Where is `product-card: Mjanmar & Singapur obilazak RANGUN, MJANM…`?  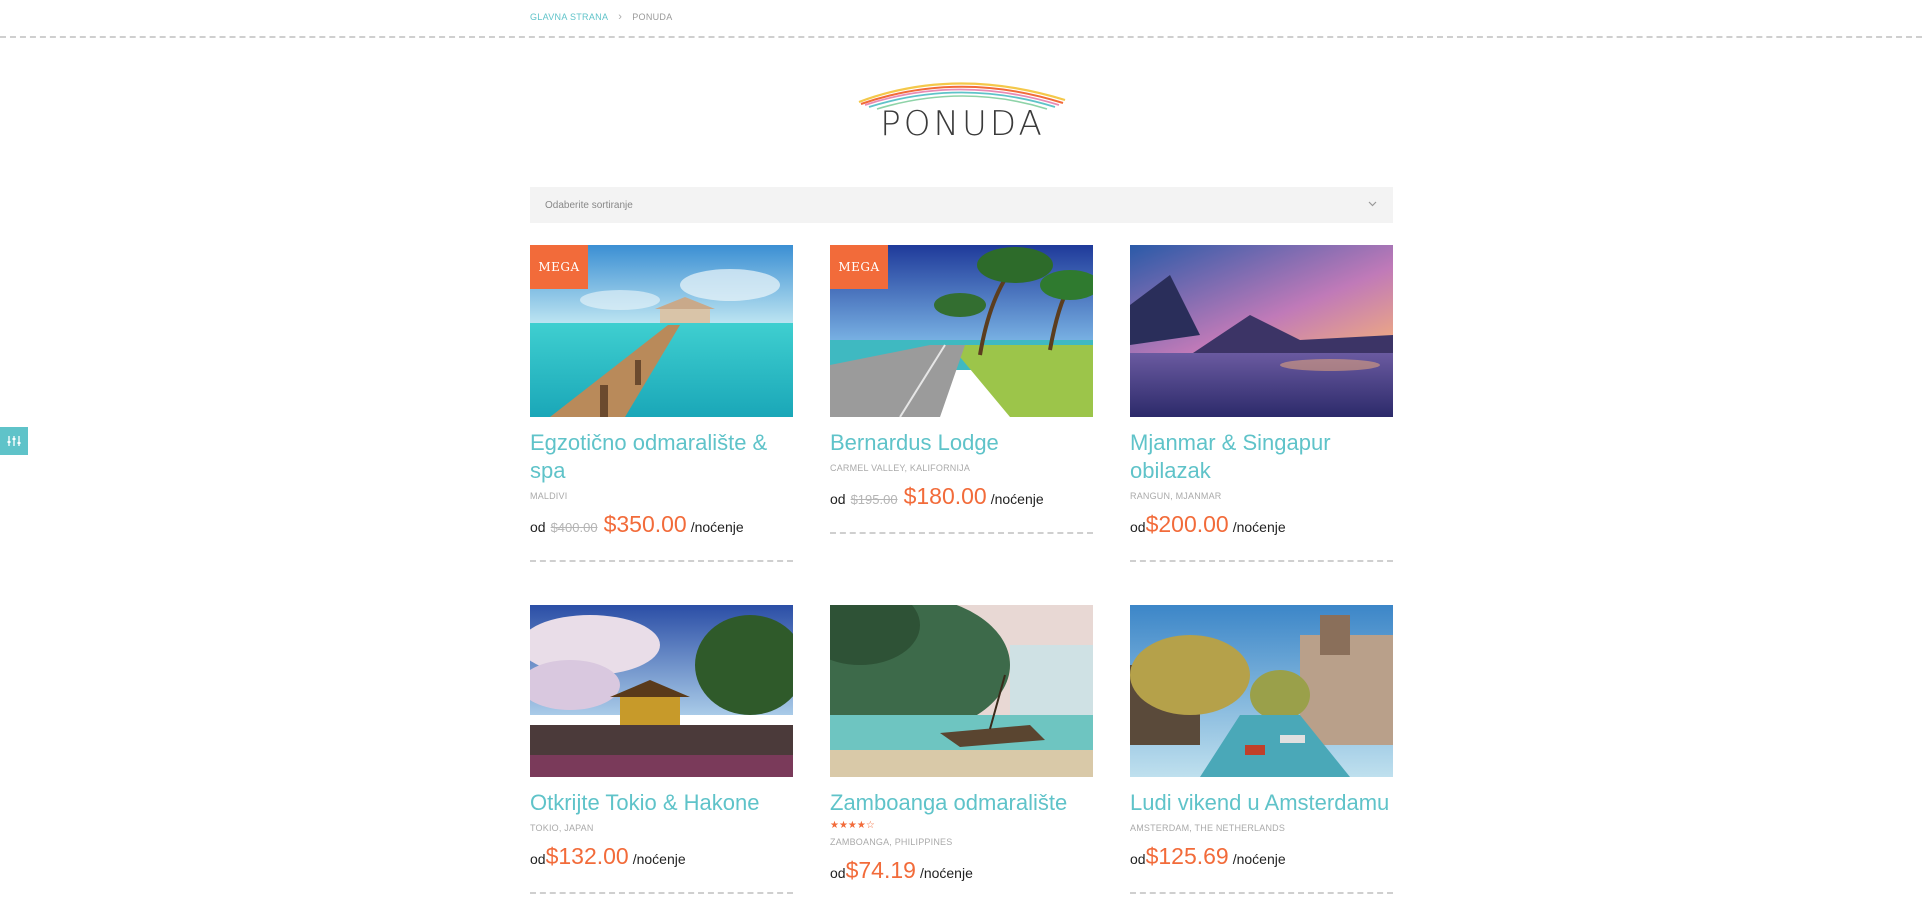
product-card: Mjanmar & Singapur obilazak RANGUN, MJANM… is located at coordinates (1261, 403).